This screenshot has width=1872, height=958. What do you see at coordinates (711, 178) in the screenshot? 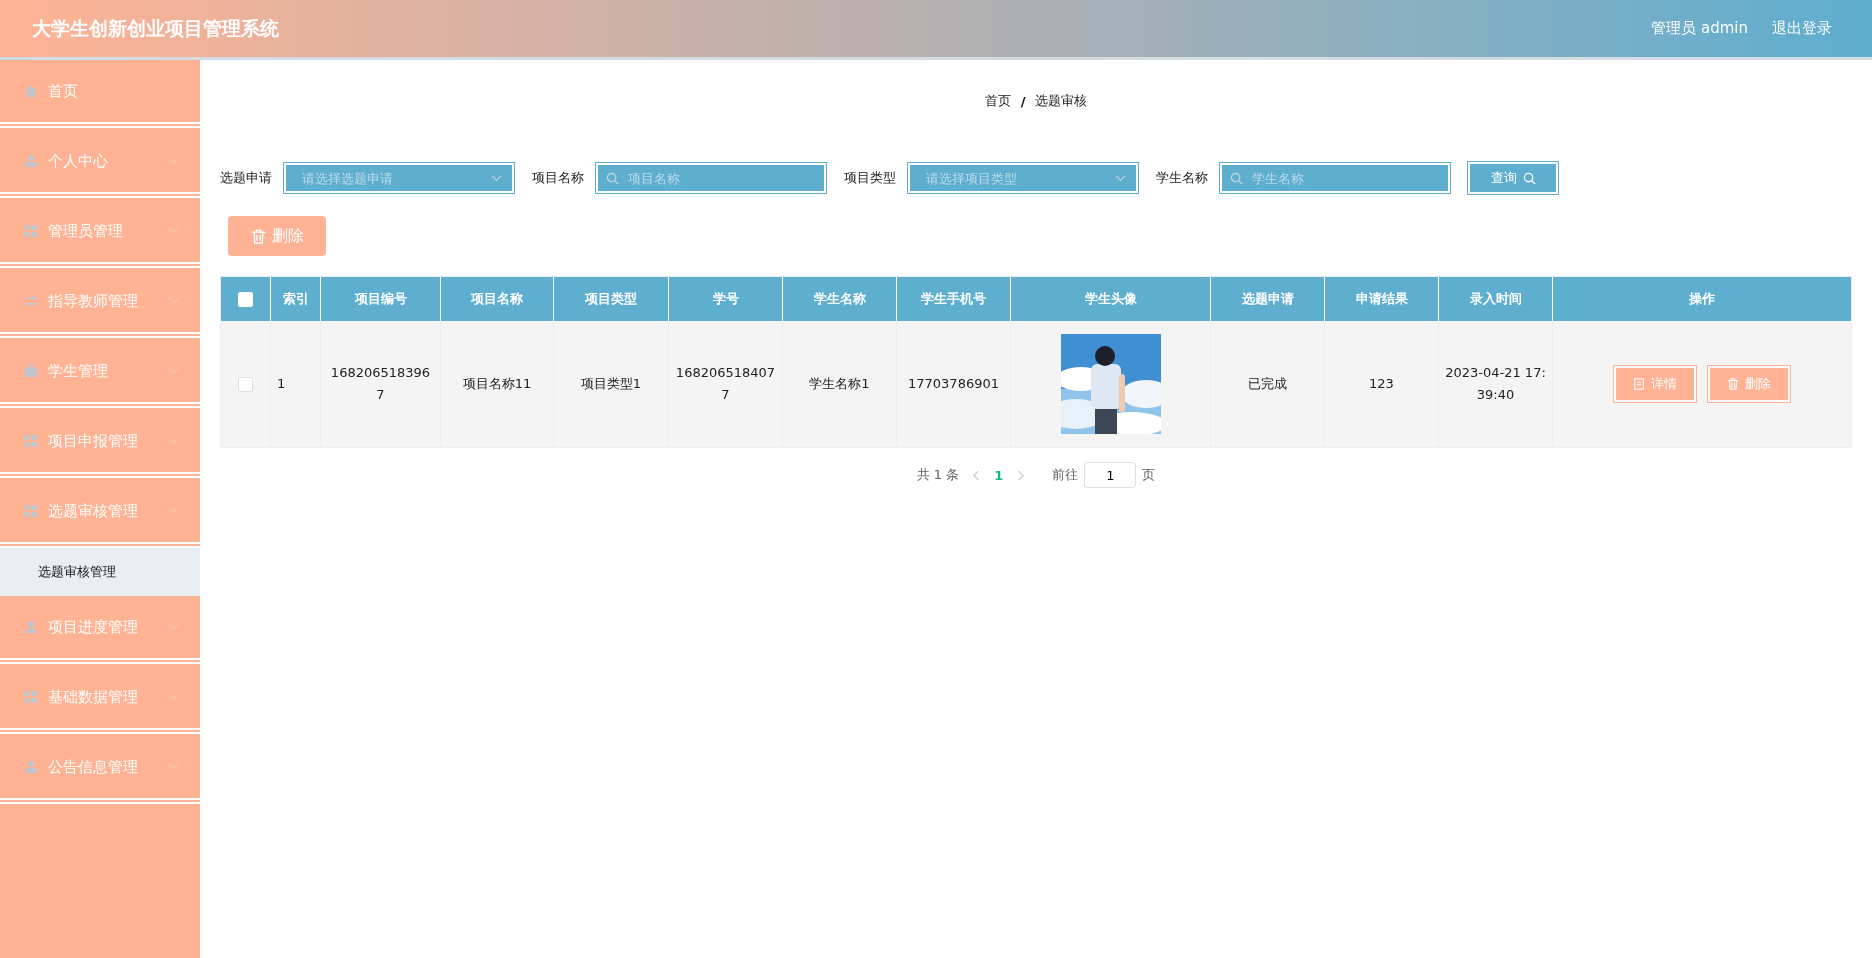
I see `search-field: 项目名称` at bounding box center [711, 178].